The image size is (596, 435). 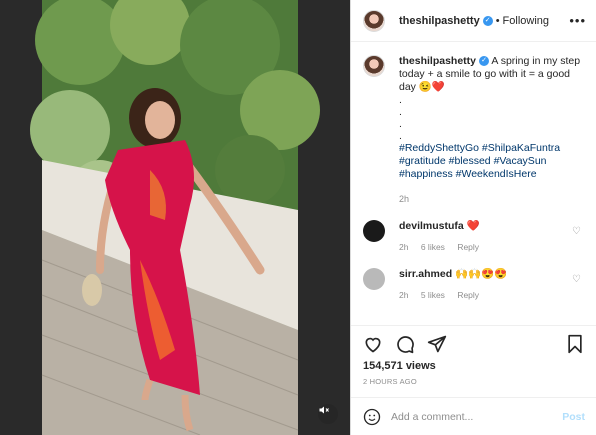 What do you see at coordinates (372, 417) in the screenshot?
I see `emoji-icon` at bounding box center [372, 417].